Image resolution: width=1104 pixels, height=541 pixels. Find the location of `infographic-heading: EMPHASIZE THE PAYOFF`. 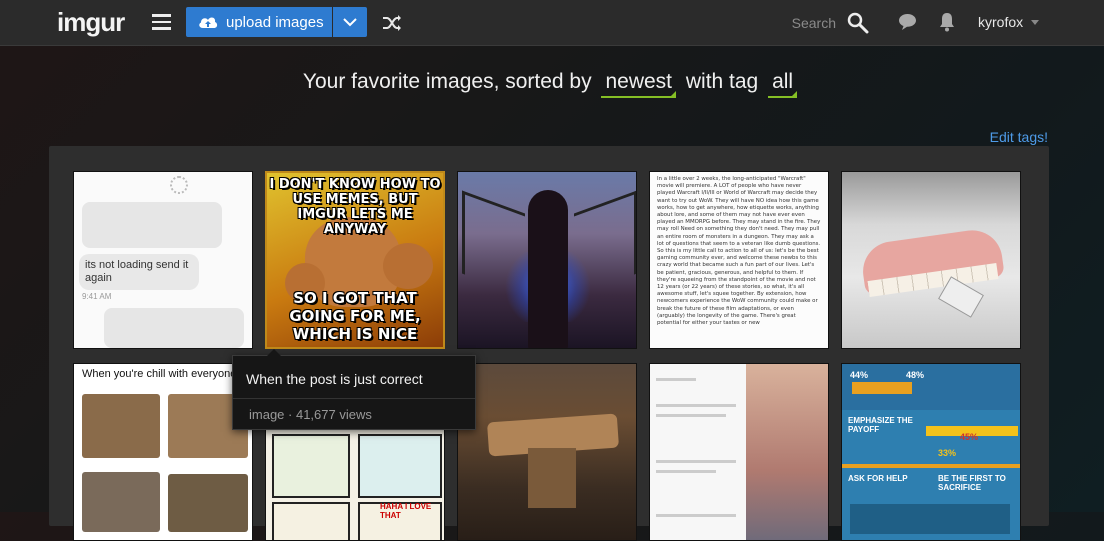

infographic-heading: EMPHASIZE THE PAYOFF is located at coordinates (880, 425).